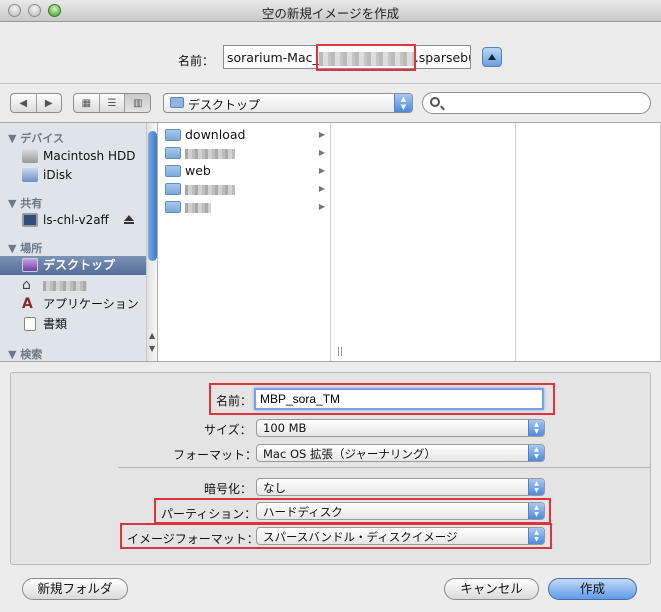 This screenshot has width=661, height=612. What do you see at coordinates (198, 170) in the screenshot?
I see `file-name: web` at bounding box center [198, 170].